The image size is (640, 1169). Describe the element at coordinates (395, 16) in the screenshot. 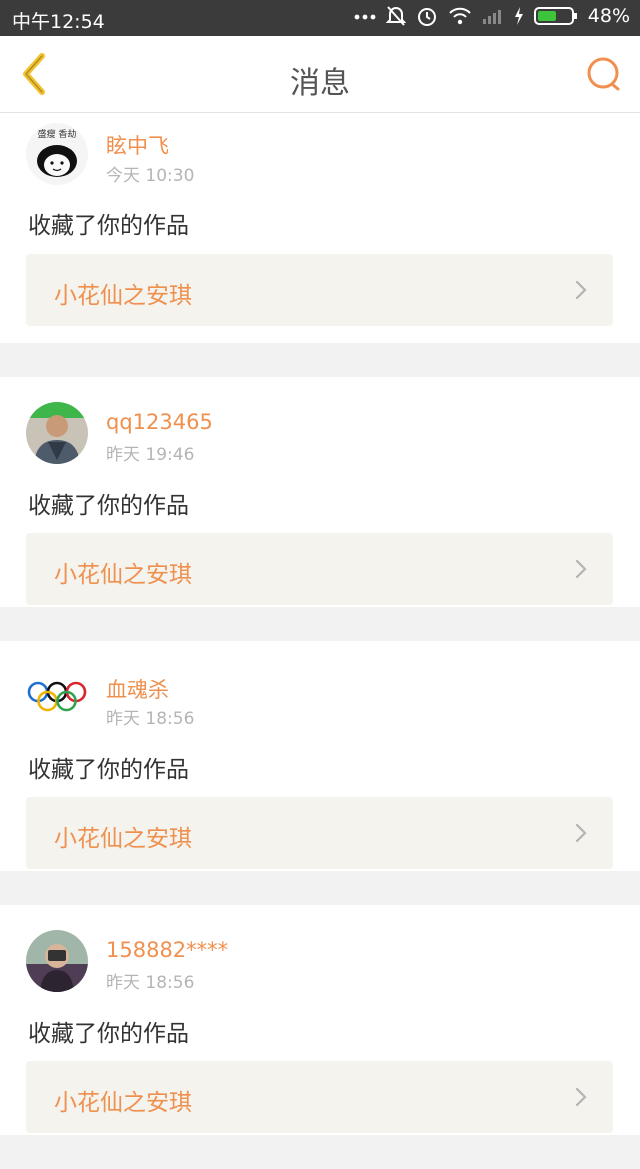

I see `mute-bell-icon` at that location.